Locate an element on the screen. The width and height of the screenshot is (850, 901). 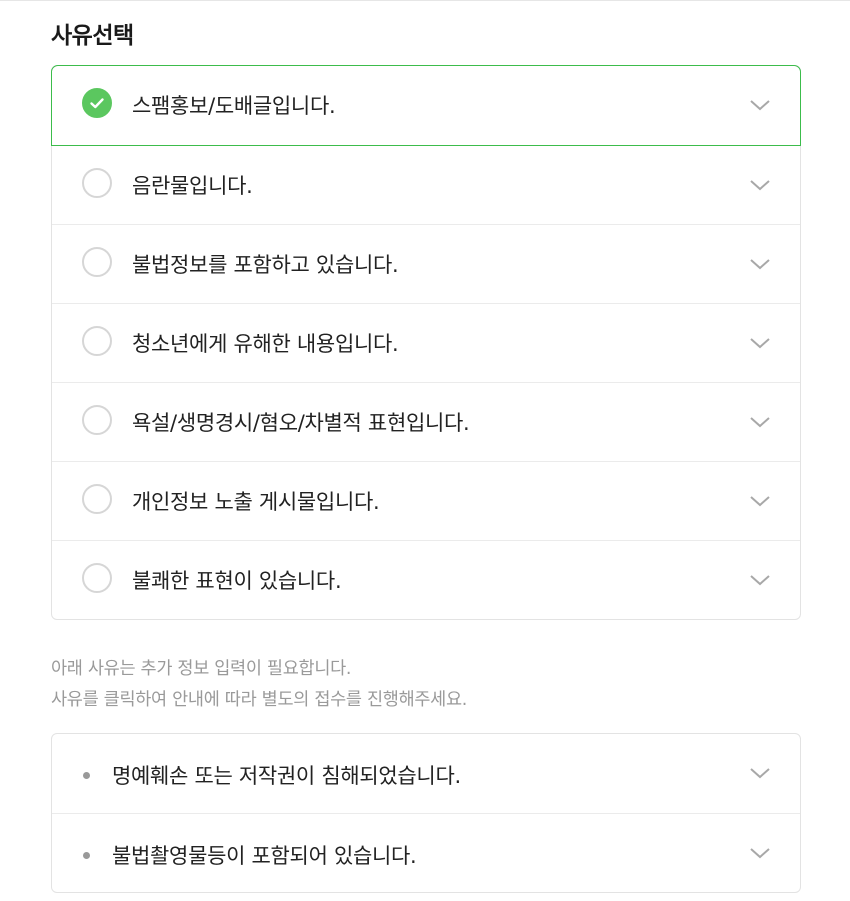
reason-item-youth-harmful: 청소년에게 유해한 내용입니다. is located at coordinates (426, 342).